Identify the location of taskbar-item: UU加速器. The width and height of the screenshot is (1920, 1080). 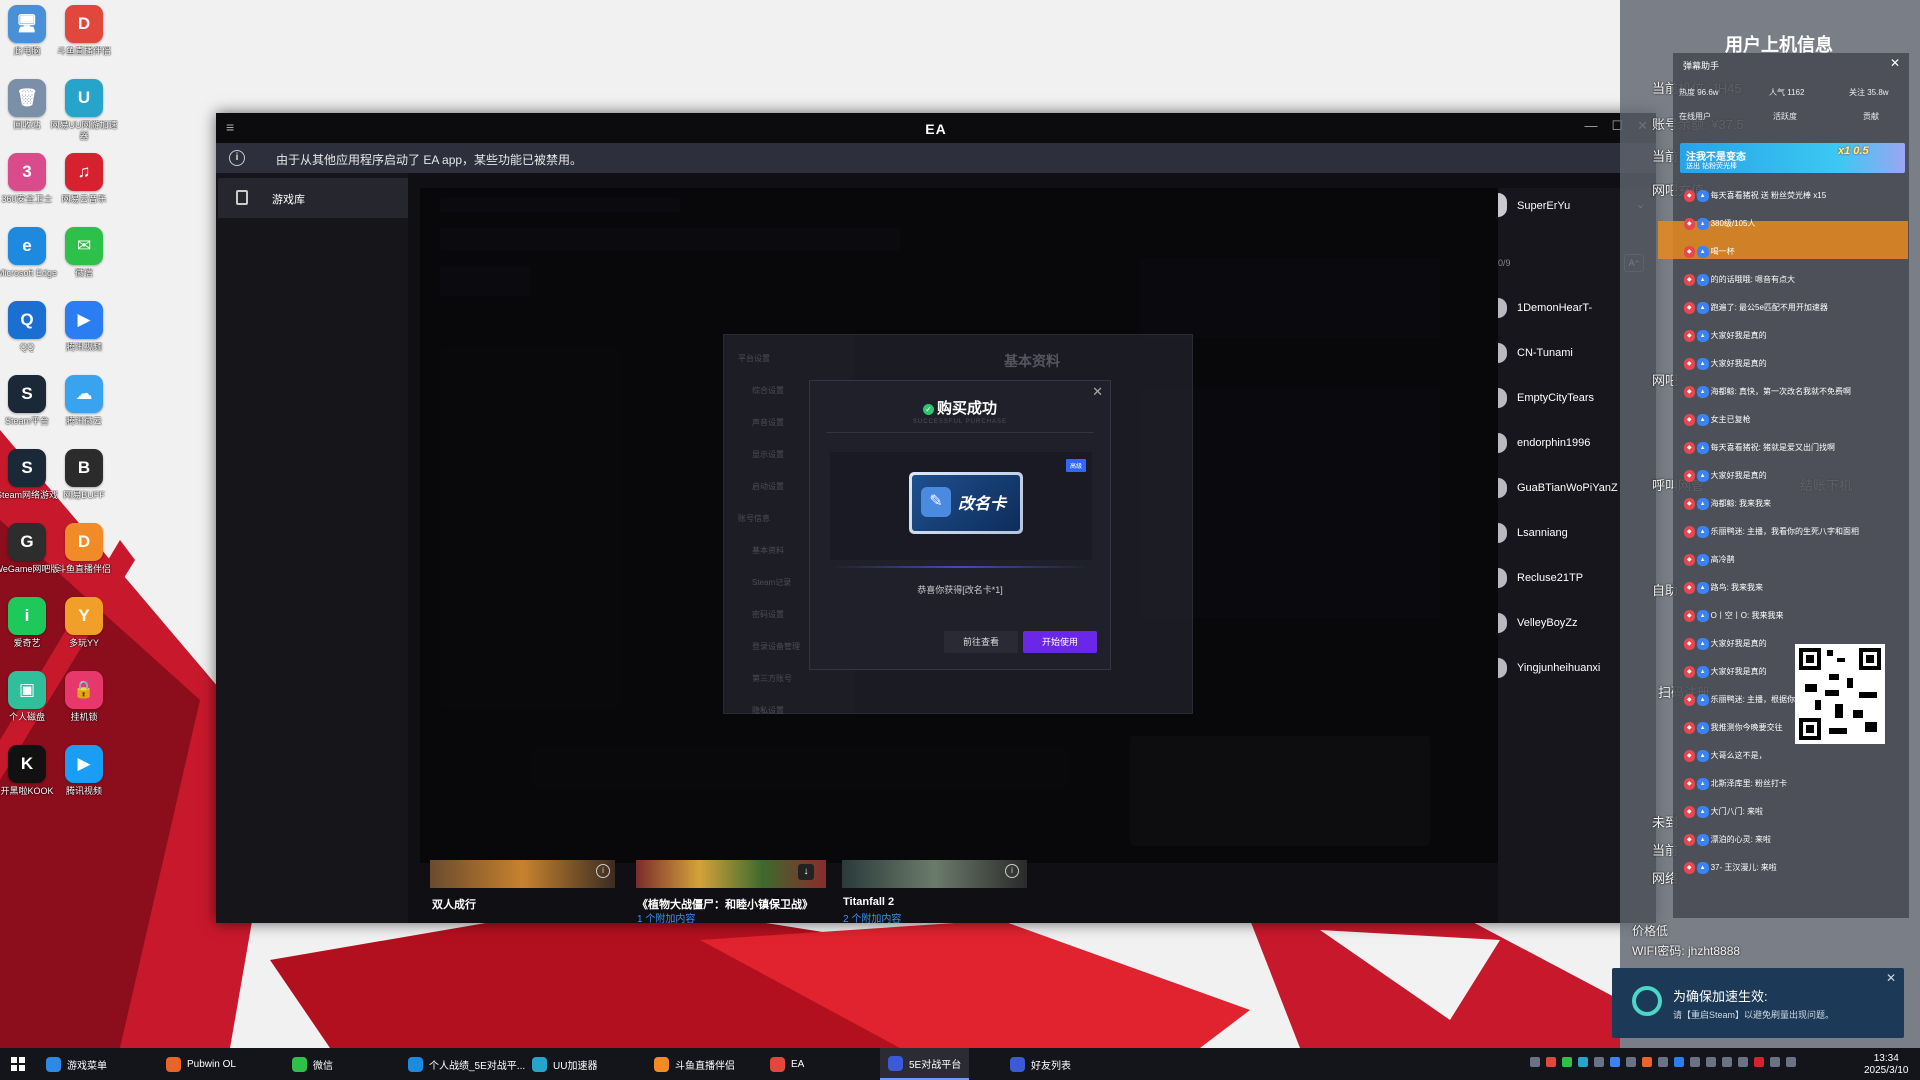
(564, 1064).